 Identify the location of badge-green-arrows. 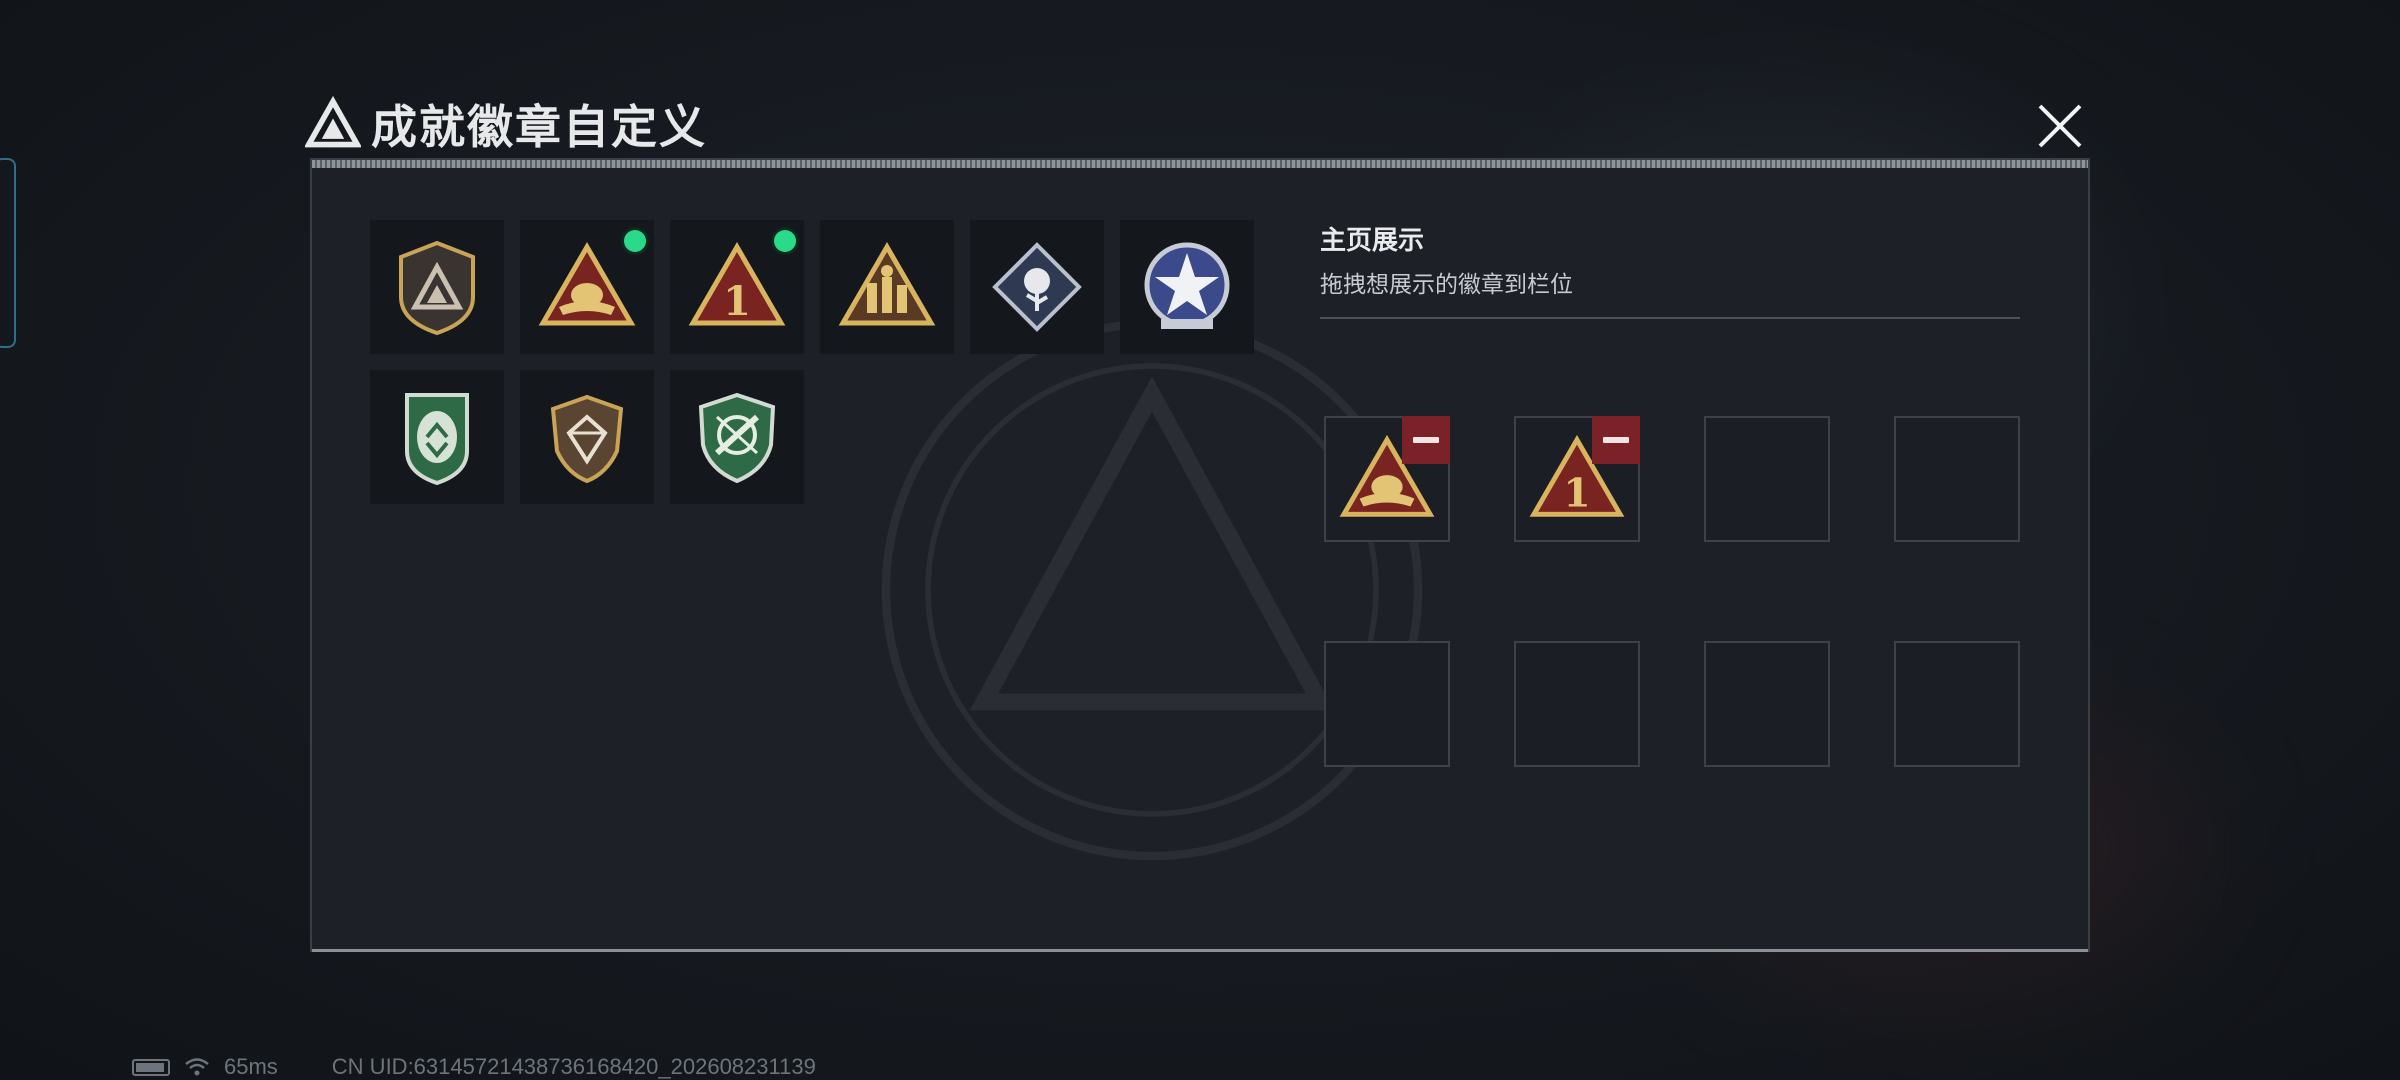
(437, 437).